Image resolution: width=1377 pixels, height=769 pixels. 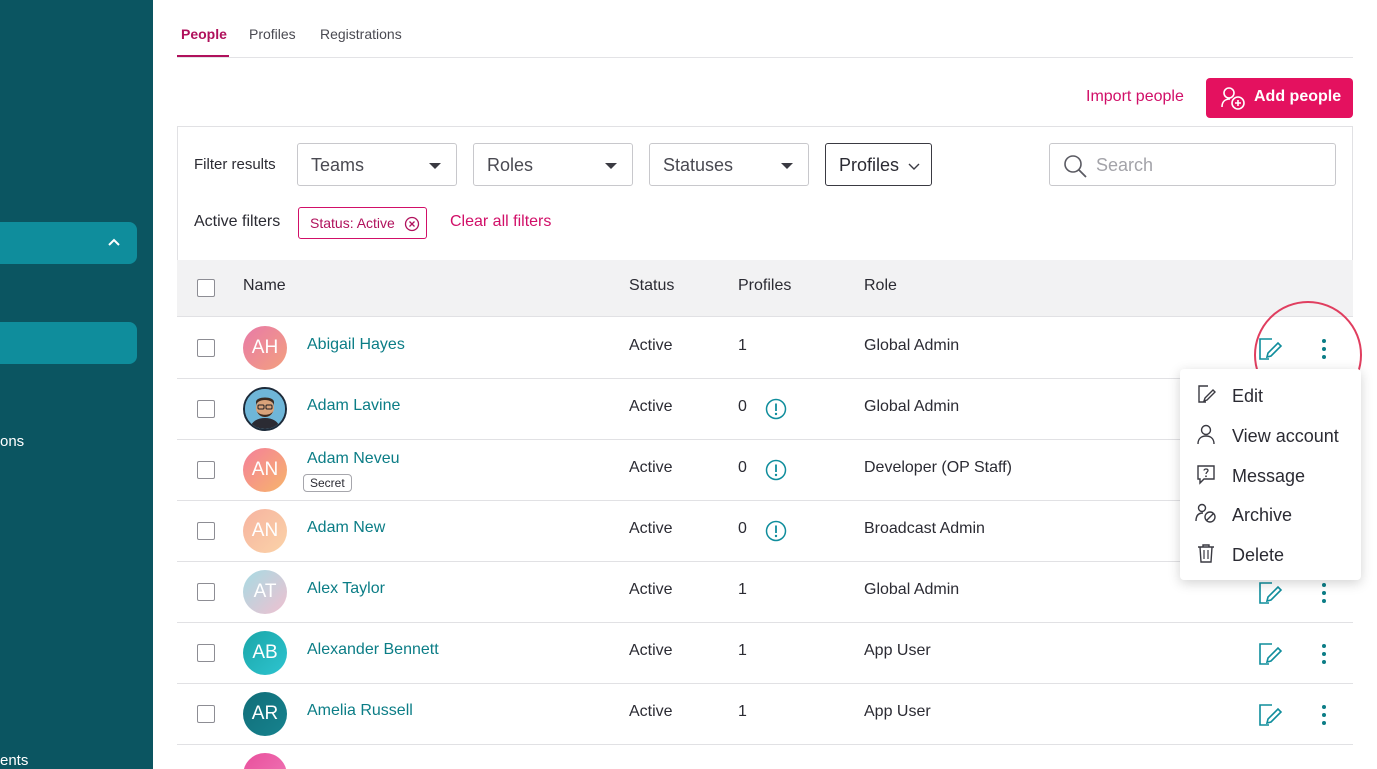 I want to click on sidebar-item-selected, so click(x=68, y=343).